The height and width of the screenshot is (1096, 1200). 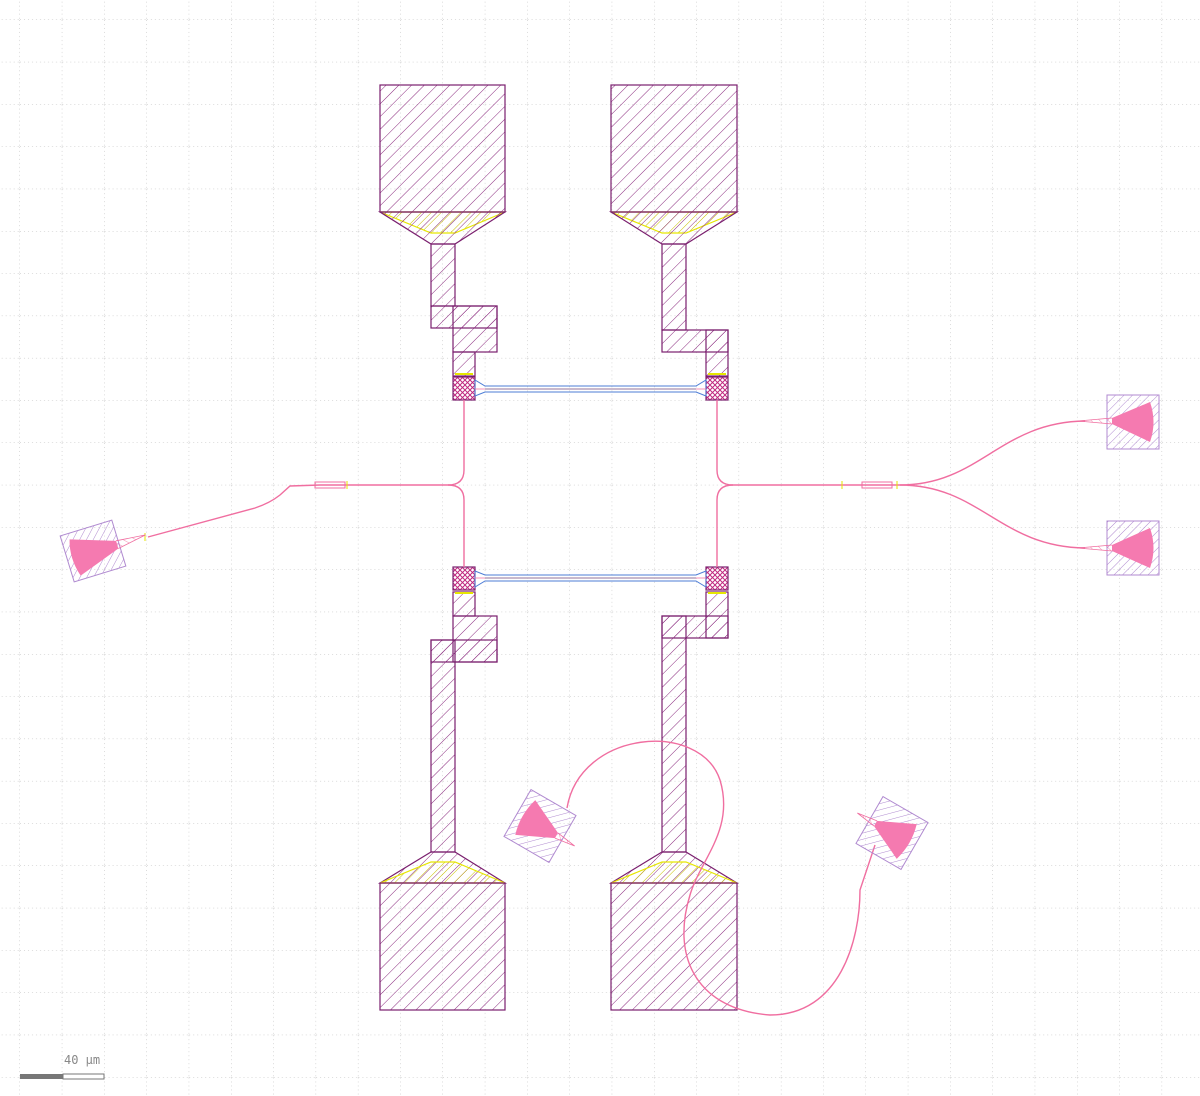 I want to click on scale-bar, so click(x=62, y=1076).